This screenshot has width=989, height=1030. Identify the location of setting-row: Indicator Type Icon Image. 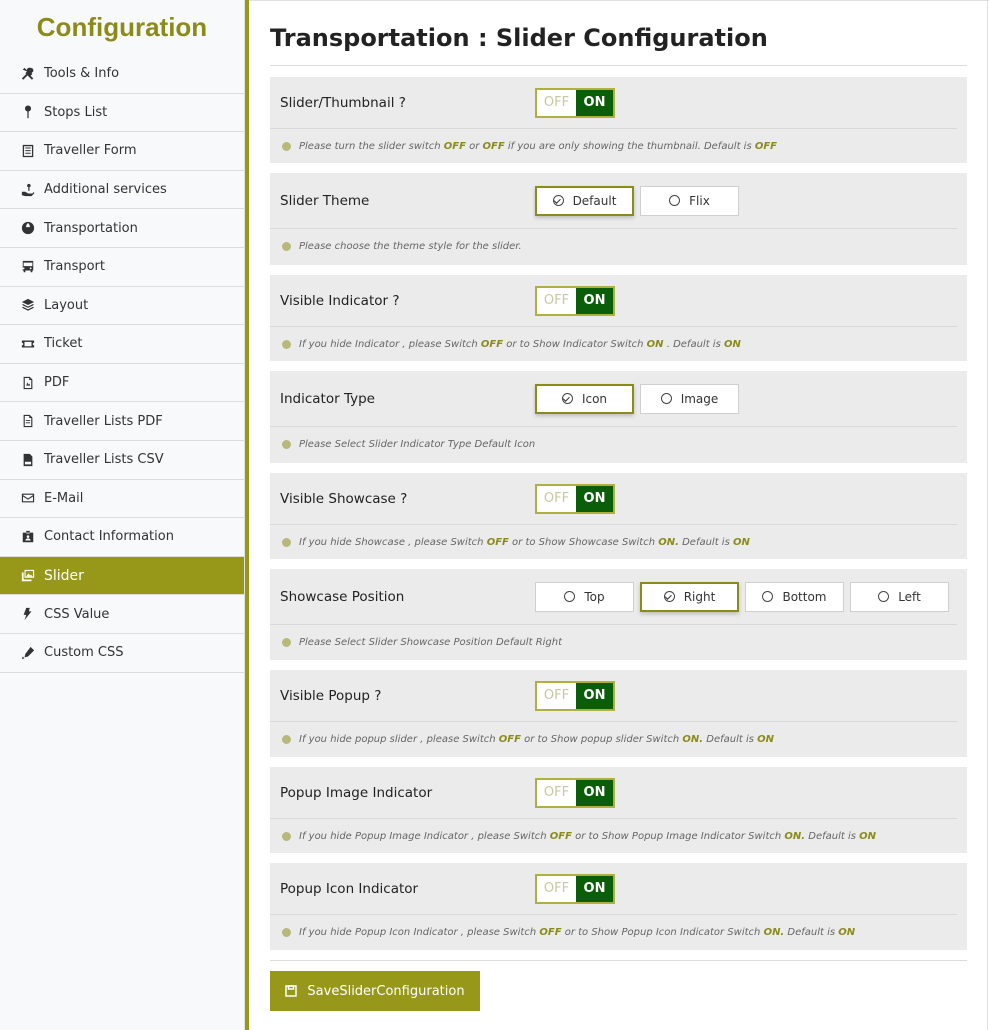
(613, 399).